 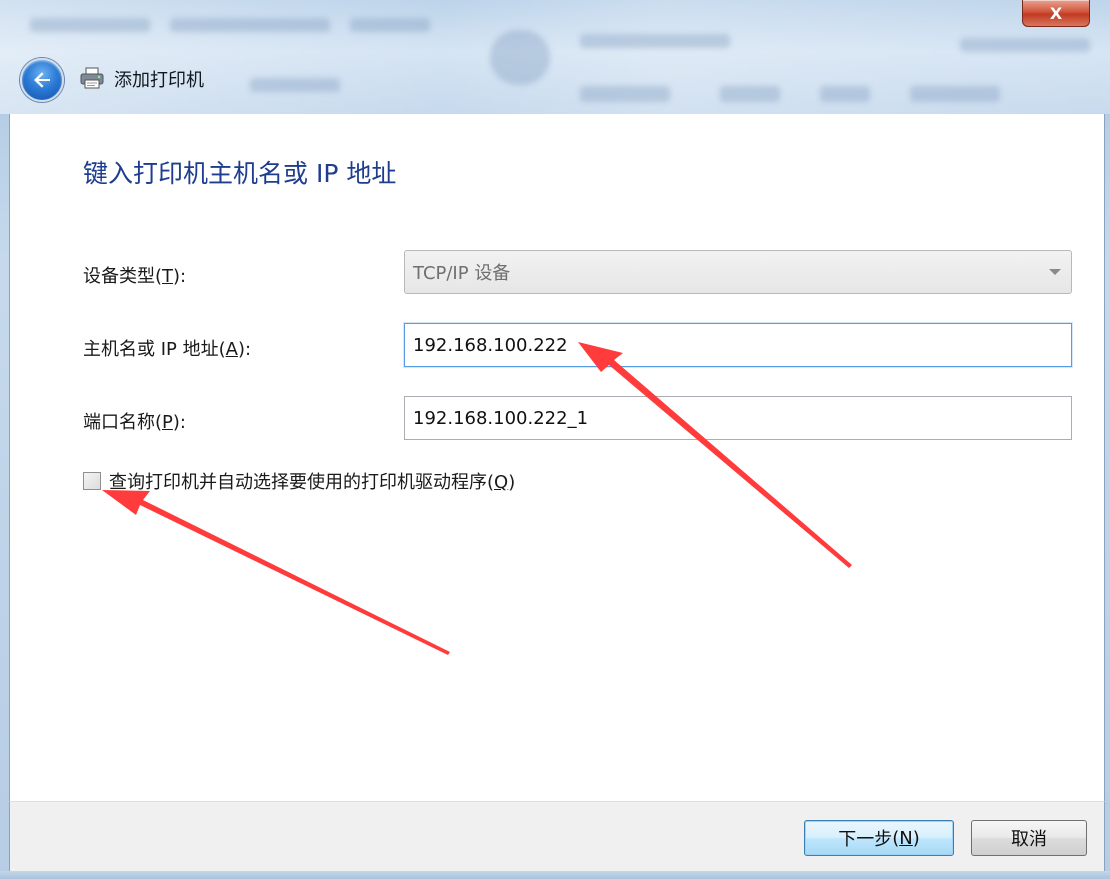 I want to click on window-bottom-edge, so click(x=555, y=875).